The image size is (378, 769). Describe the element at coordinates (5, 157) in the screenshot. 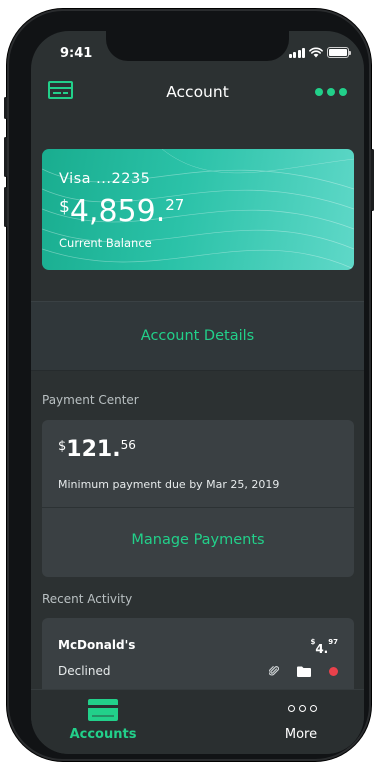

I see `volume-up-button` at that location.